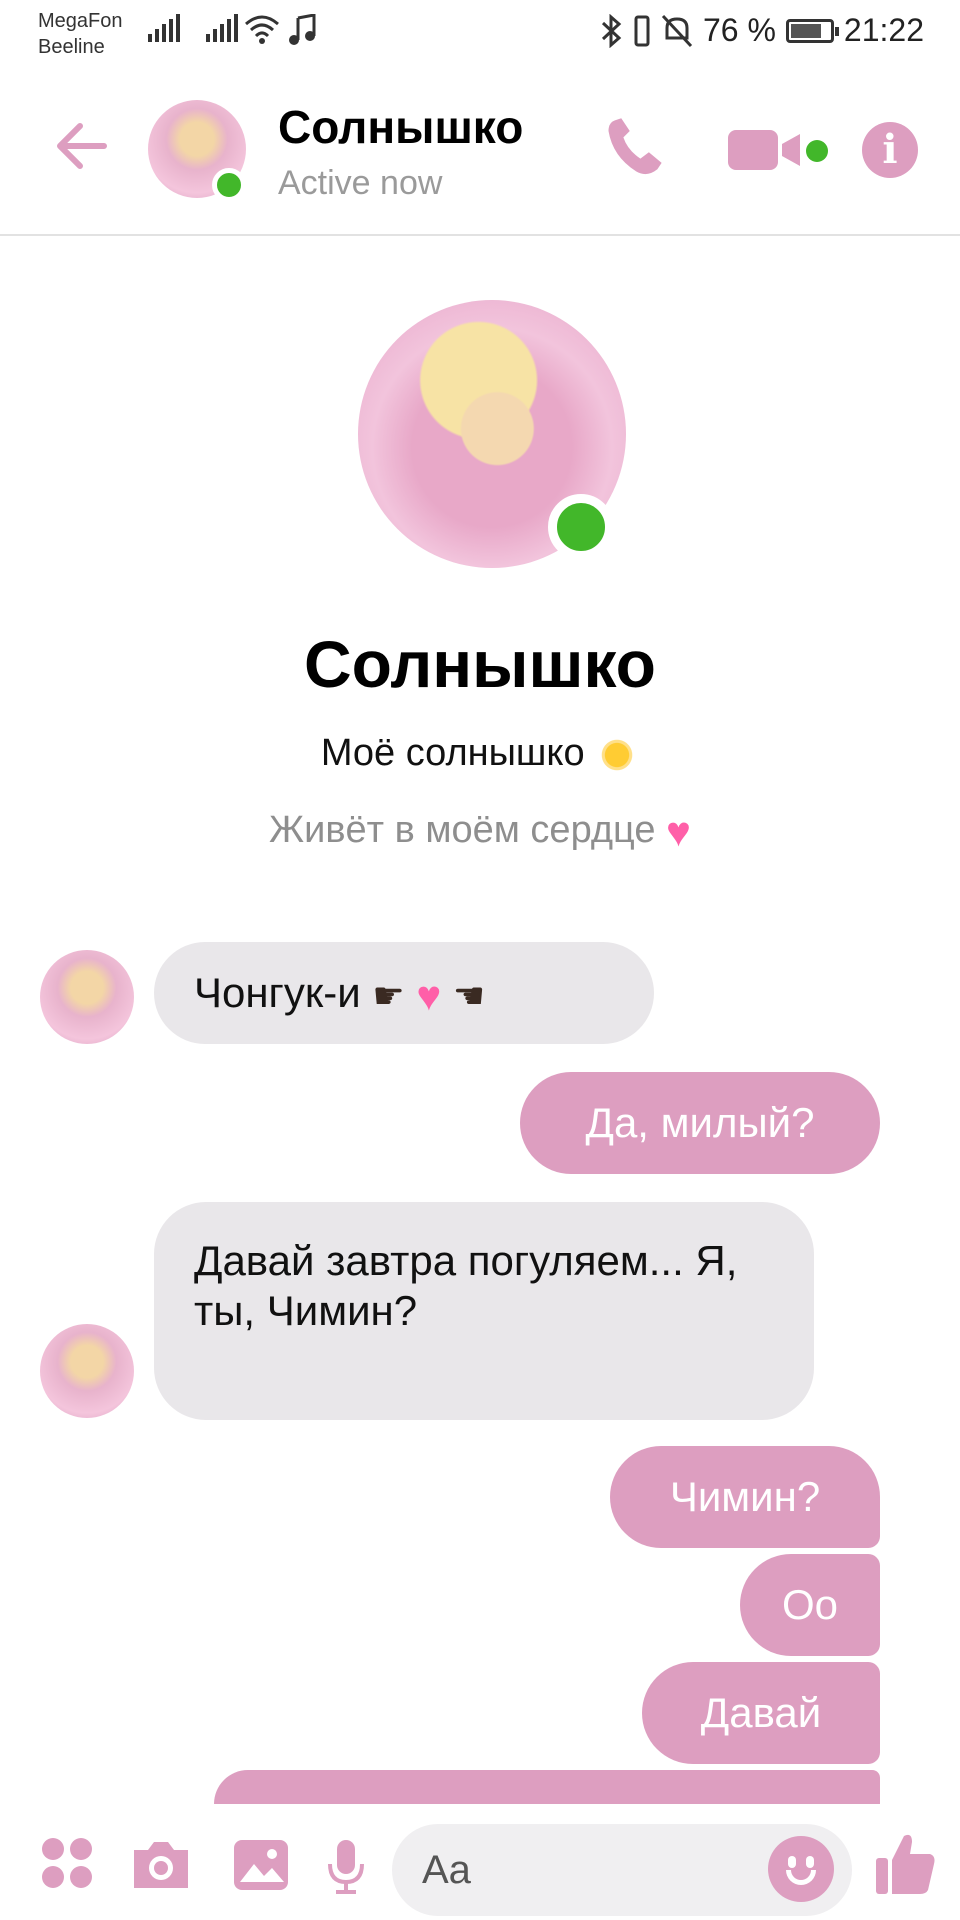 This screenshot has width=960, height=1920. What do you see at coordinates (164, 28) in the screenshot?
I see `signal-1-icon` at bounding box center [164, 28].